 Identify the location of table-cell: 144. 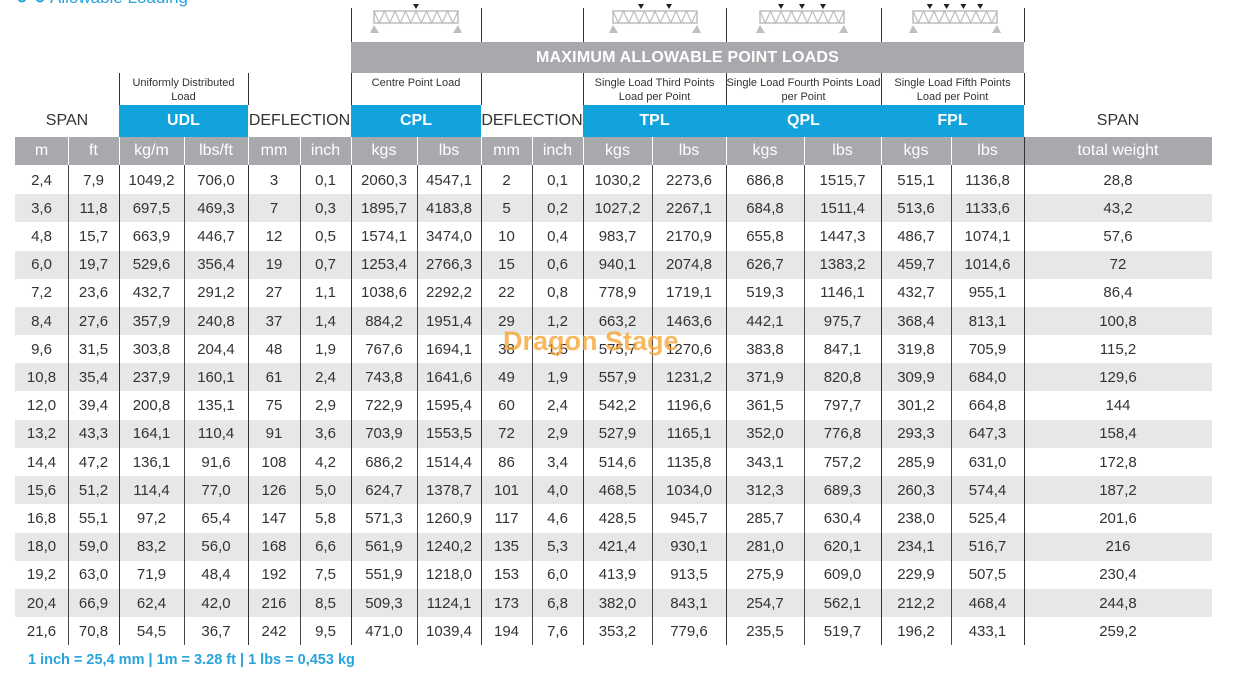
(1118, 406).